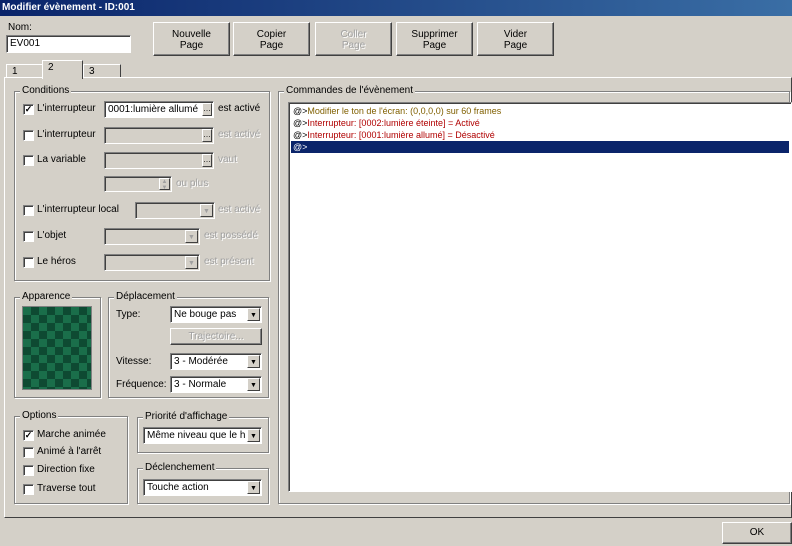  I want to click on tab-2: 2, so click(62, 69).